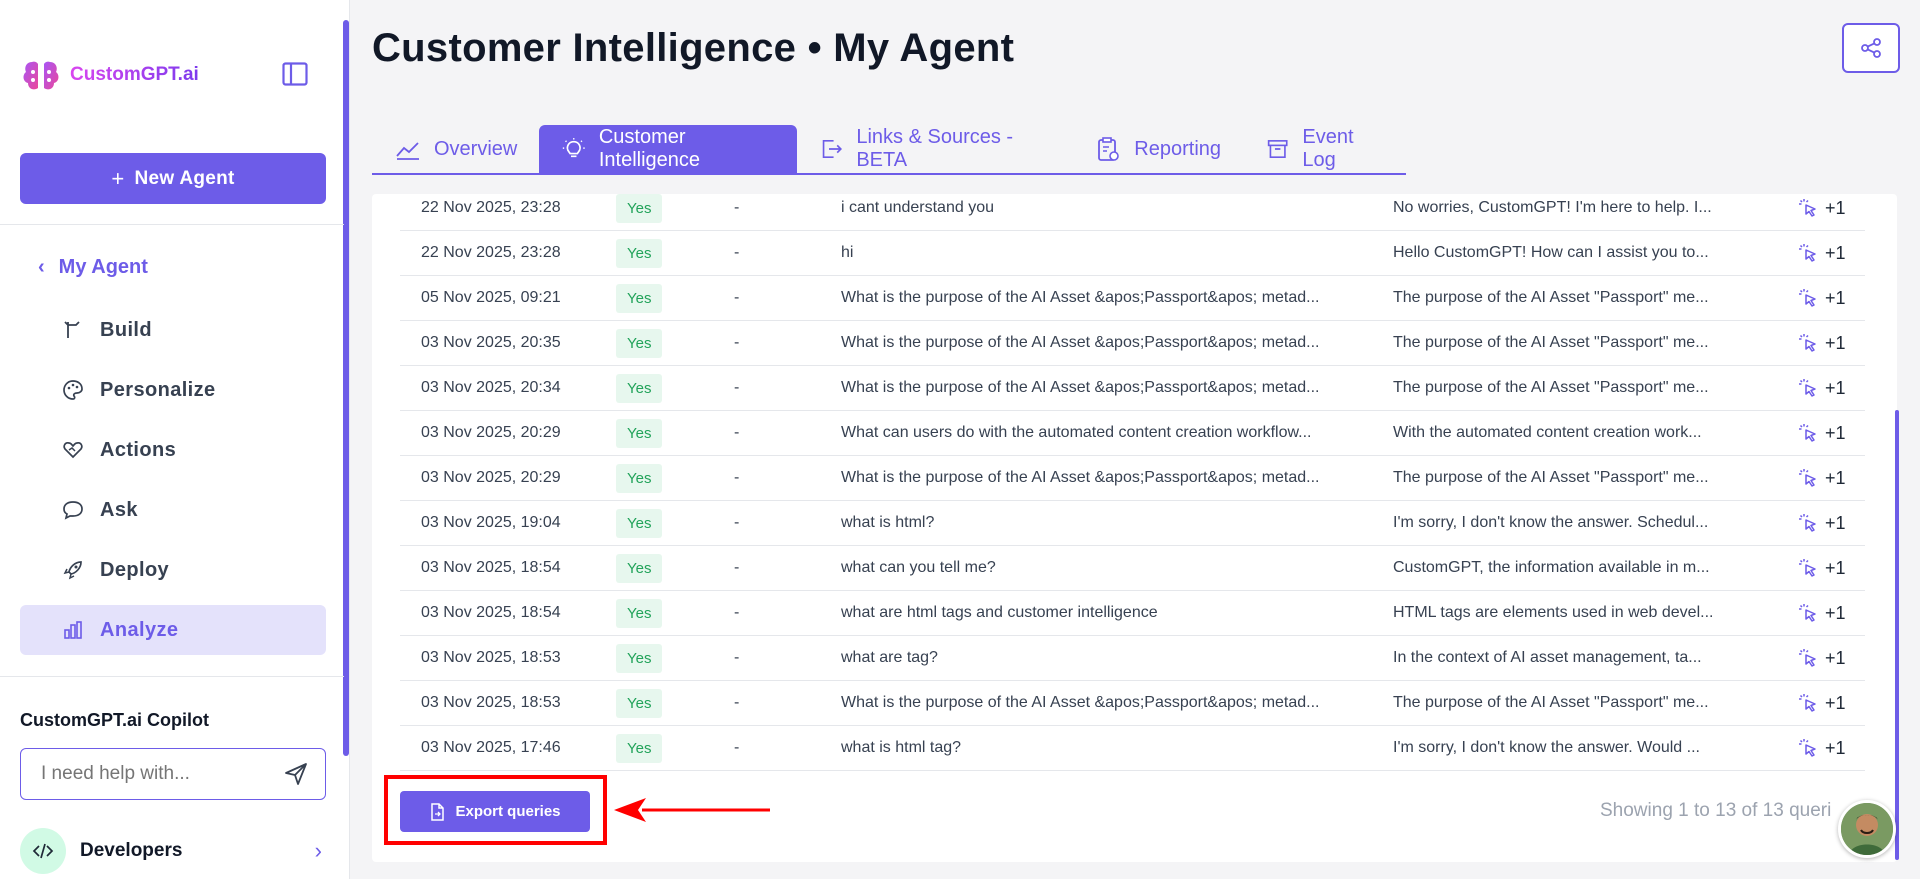 The width and height of the screenshot is (1920, 879). Describe the element at coordinates (491, 297) in the screenshot. I see `row-date: 05 Nov 2025, 09:21` at that location.